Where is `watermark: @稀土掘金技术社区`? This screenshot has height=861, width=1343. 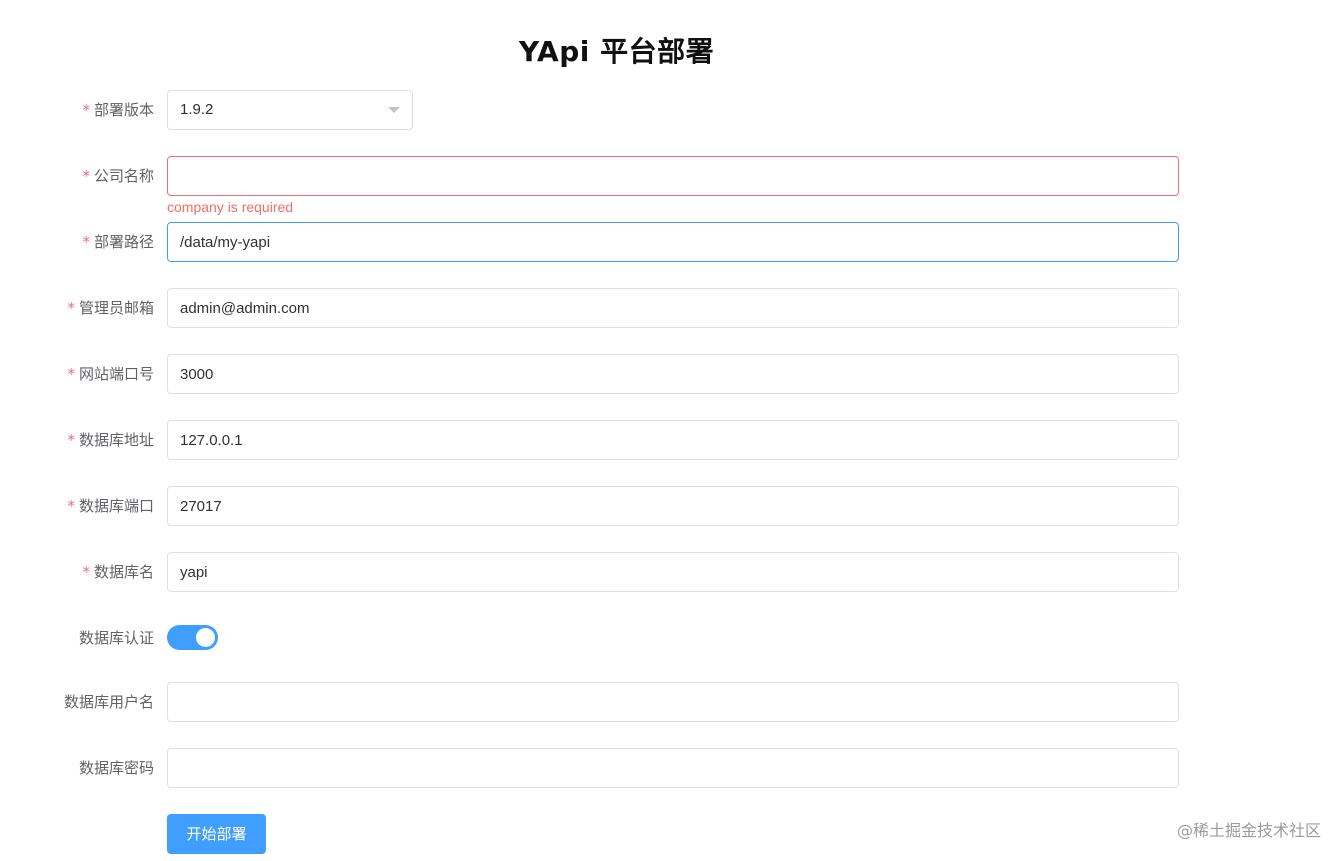 watermark: @稀土掘金技术社区 is located at coordinates (1248, 830).